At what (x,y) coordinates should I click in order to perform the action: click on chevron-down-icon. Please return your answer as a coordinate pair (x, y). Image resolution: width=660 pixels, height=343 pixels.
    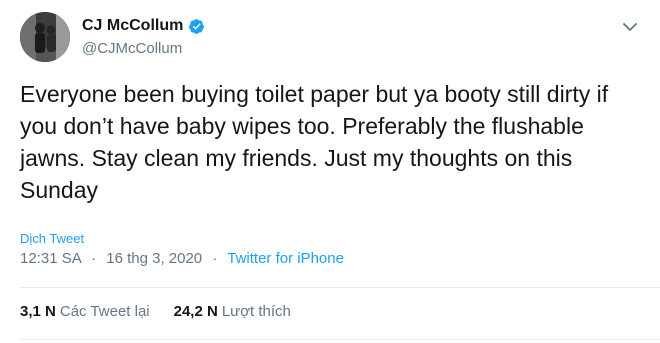
    Looking at the image, I should click on (630, 27).